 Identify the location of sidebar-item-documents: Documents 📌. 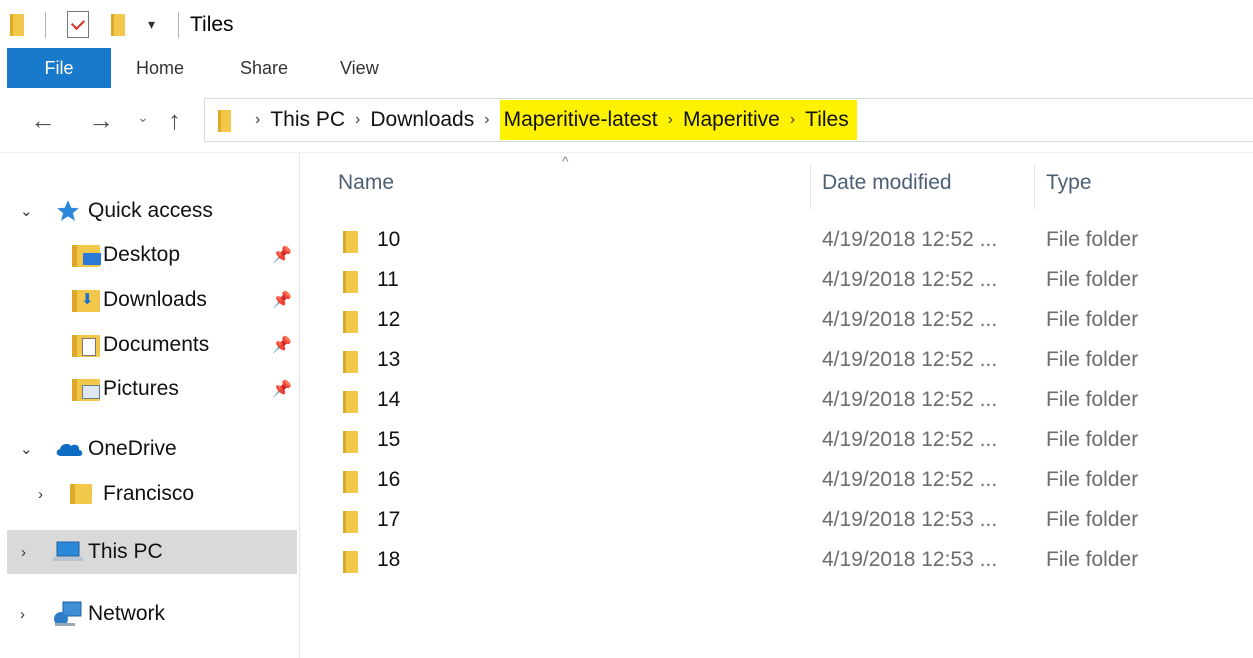
(149, 345).